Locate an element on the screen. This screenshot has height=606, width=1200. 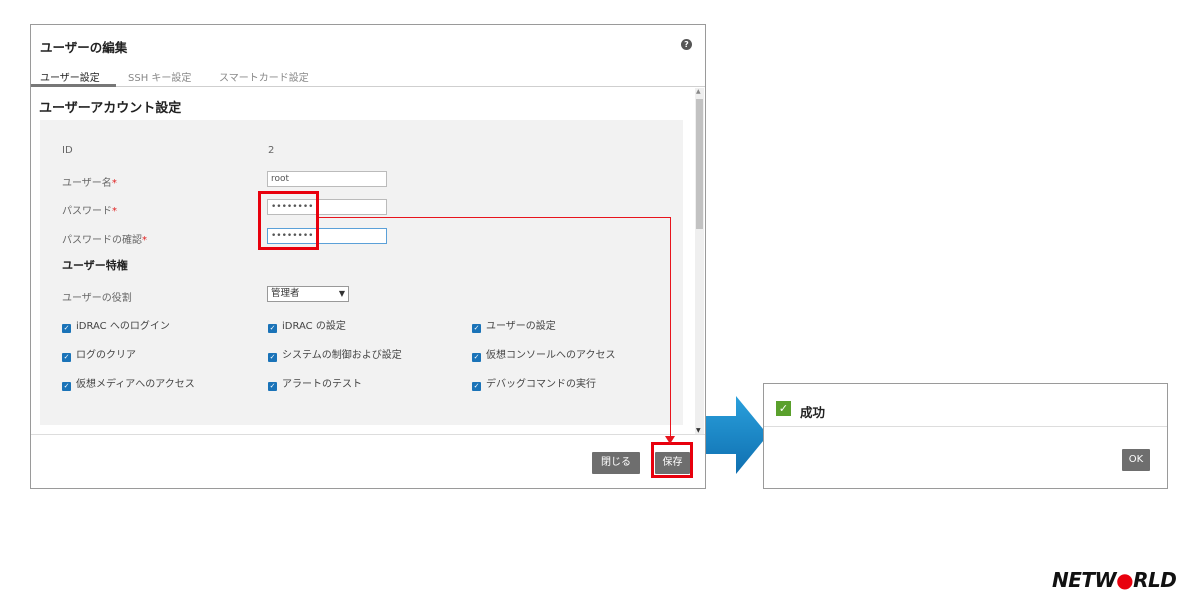
checkbox-system-control: ✓ システムの制御および設定 is located at coordinates (335, 354).